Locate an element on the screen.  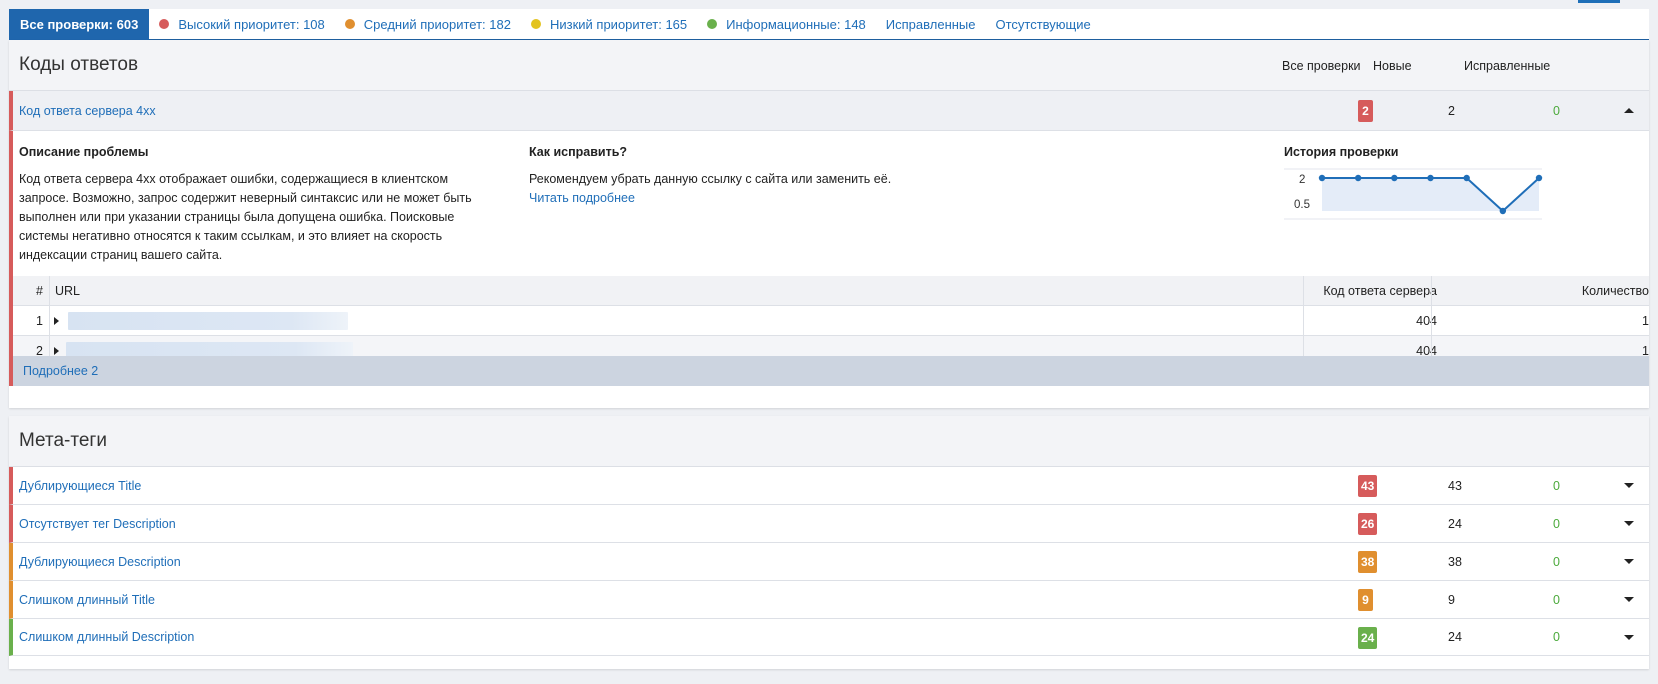
tab-high: Высокий приоритет: 108 is located at coordinates (241, 24).